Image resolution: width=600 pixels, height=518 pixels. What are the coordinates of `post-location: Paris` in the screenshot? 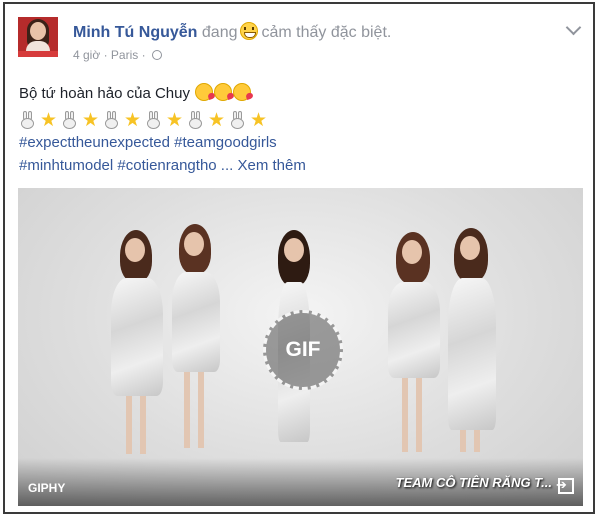 It's located at (124, 55).